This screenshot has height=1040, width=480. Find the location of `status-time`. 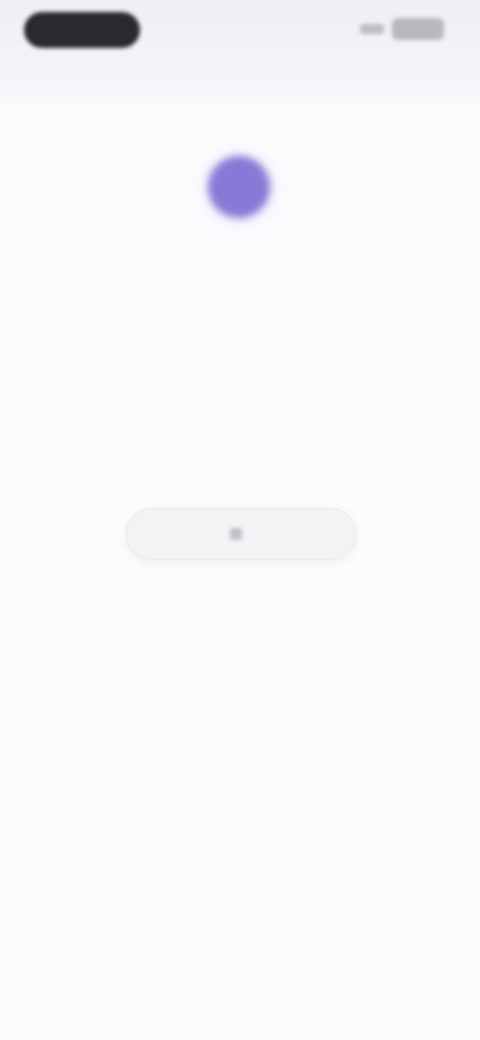

status-time is located at coordinates (82, 30).